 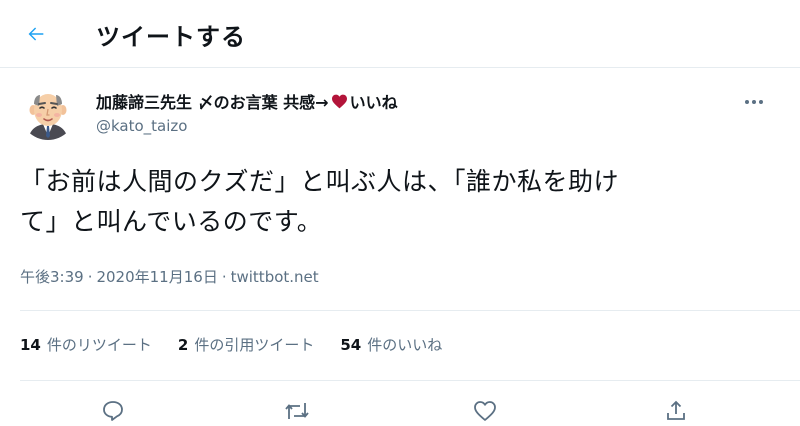 I want to click on retweets-count: 14, so click(x=30, y=345).